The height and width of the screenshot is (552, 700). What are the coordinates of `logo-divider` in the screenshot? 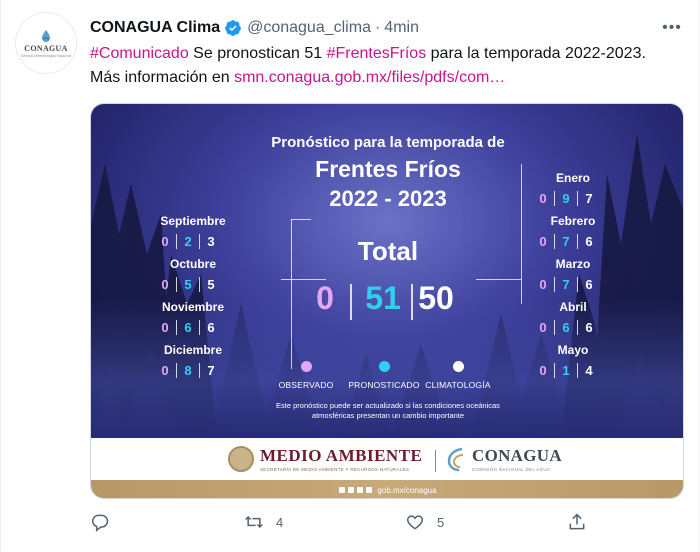 It's located at (435, 461).